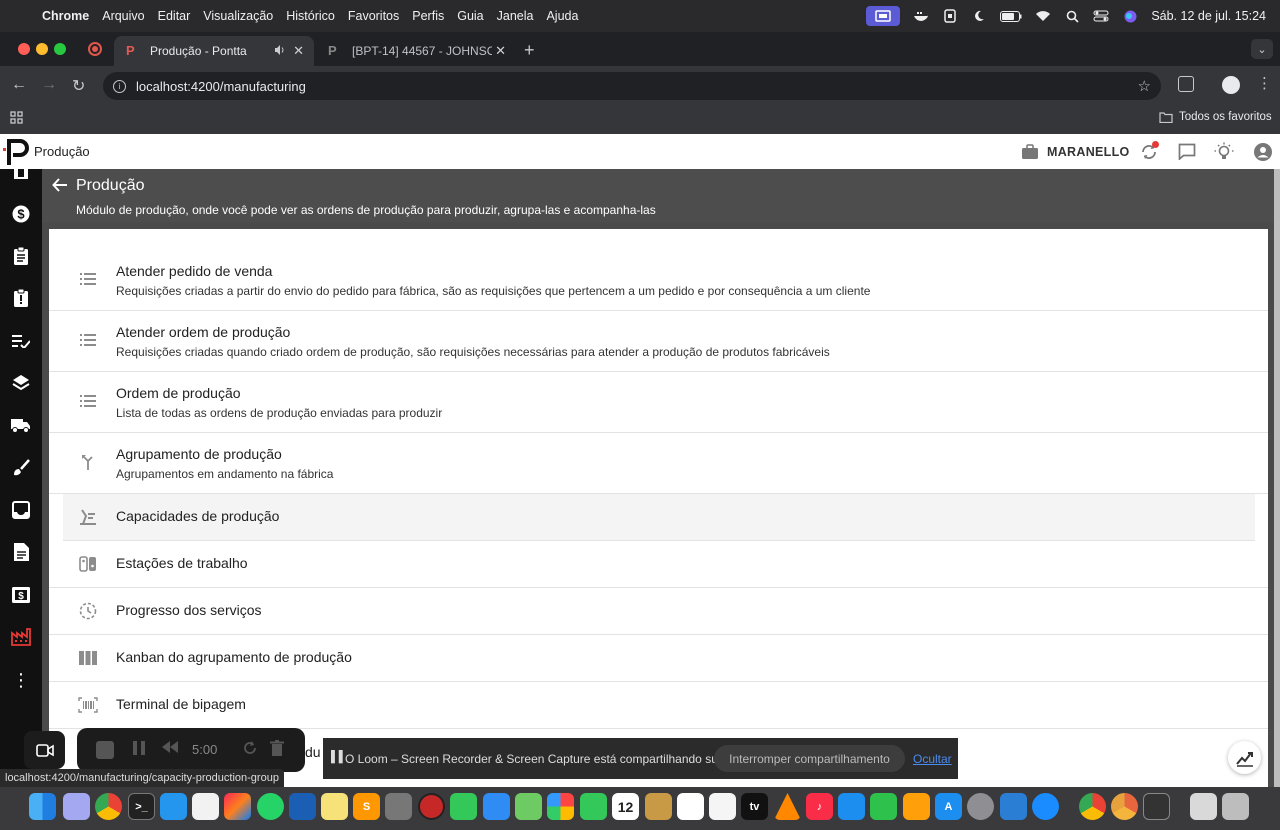 The image size is (1280, 830). Describe the element at coordinates (366, 806) in the screenshot. I see `sublime-dock-icon: S` at that location.